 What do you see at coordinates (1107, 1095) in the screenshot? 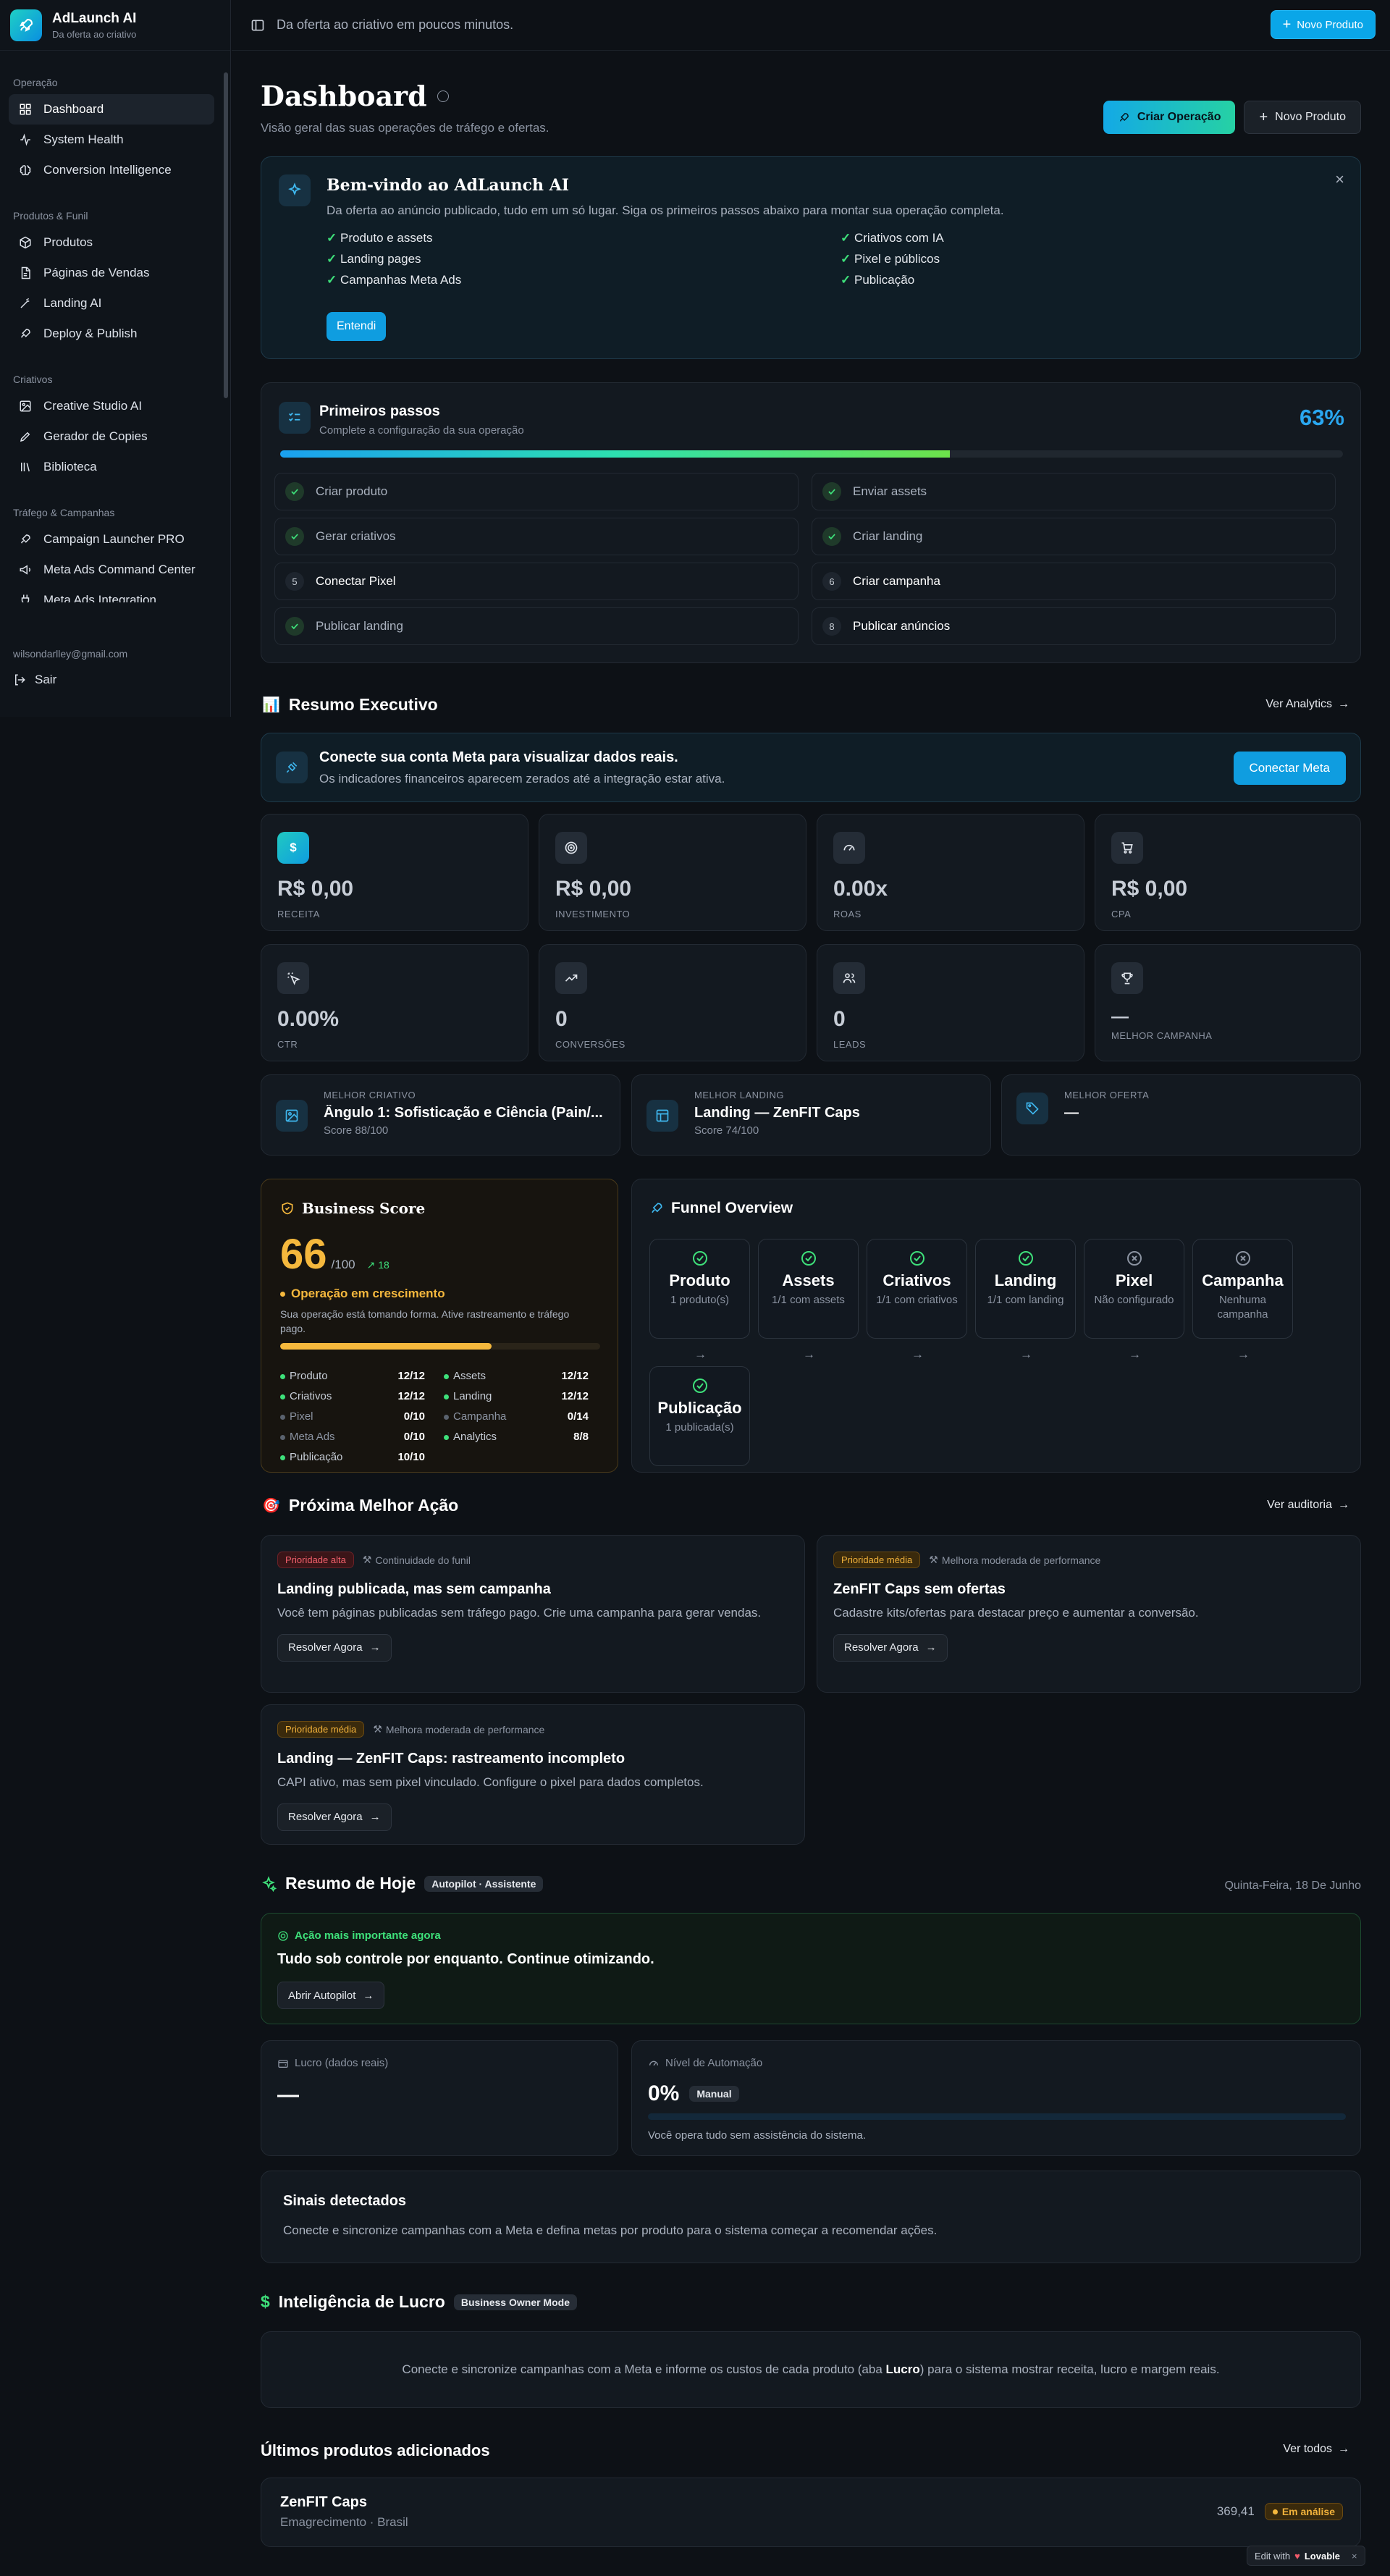
I see `best-label: MELHOR OFERTA` at bounding box center [1107, 1095].